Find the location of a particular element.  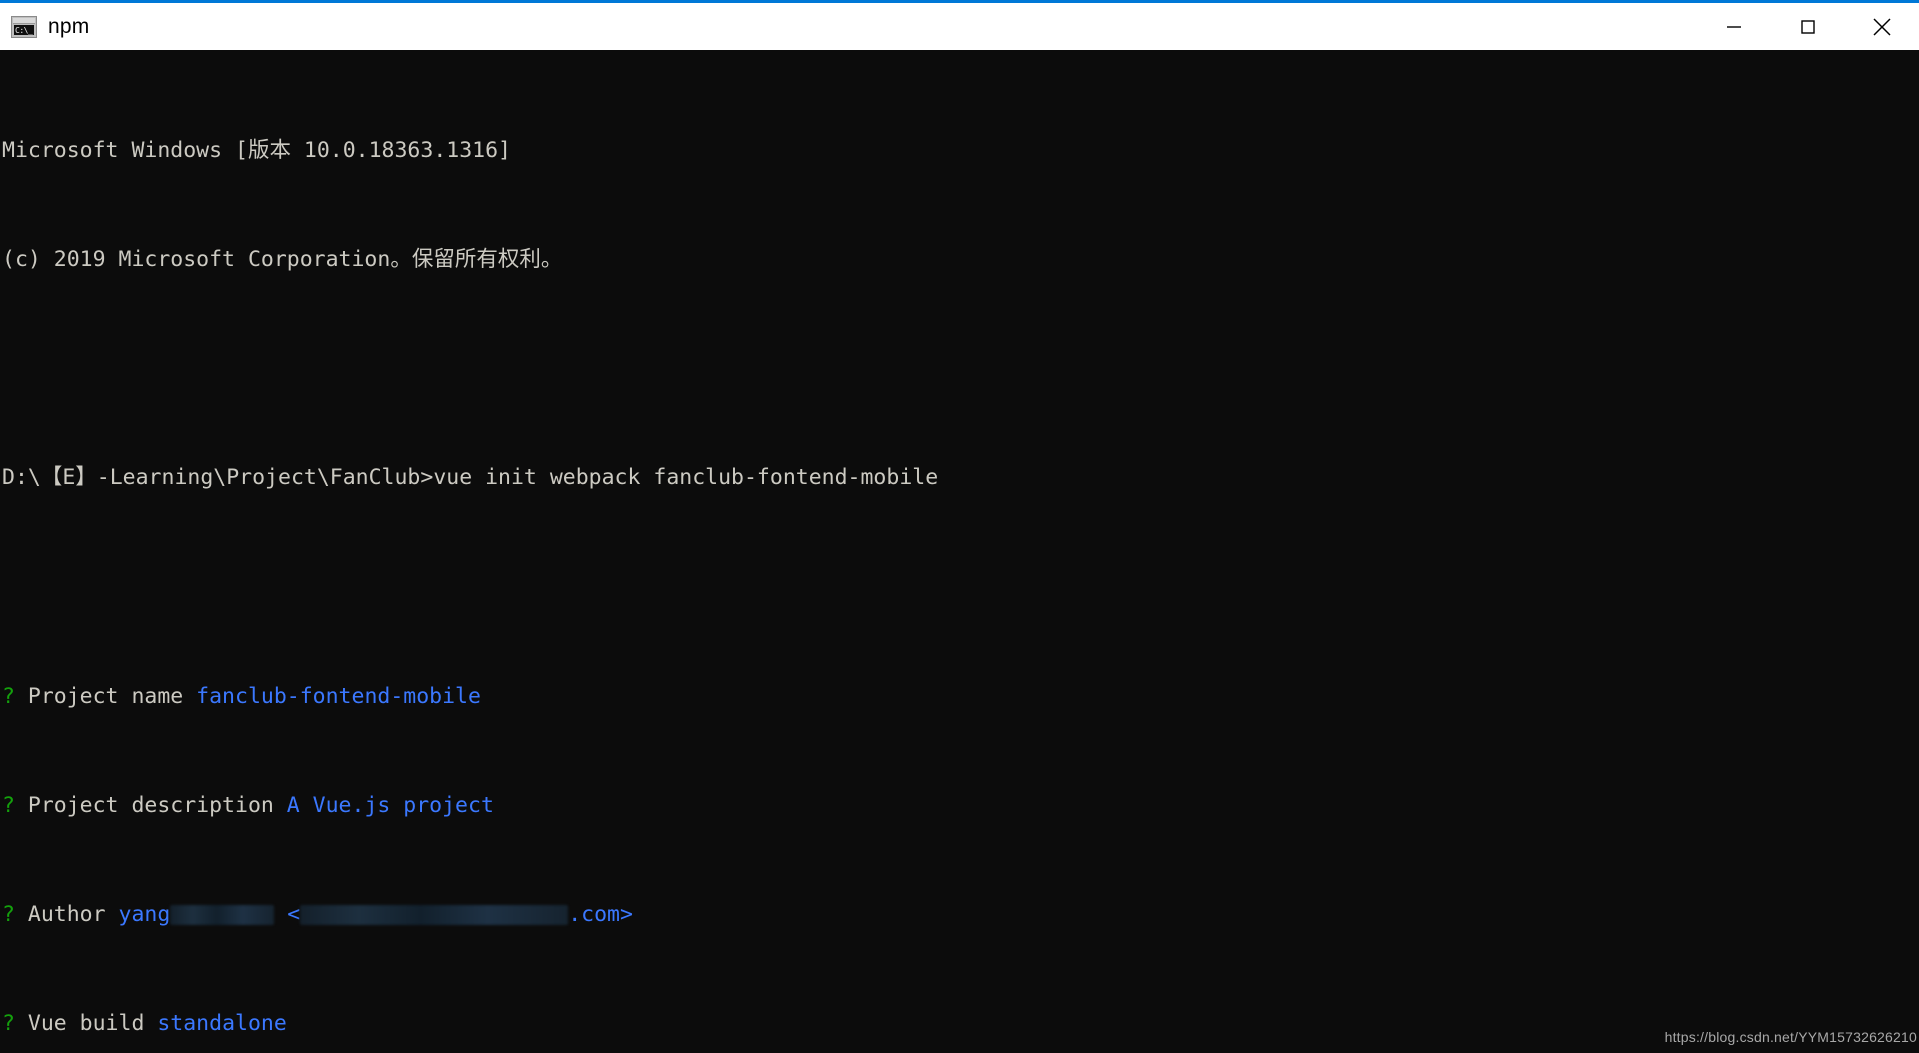

minimize-button is located at coordinates (1734, 26).